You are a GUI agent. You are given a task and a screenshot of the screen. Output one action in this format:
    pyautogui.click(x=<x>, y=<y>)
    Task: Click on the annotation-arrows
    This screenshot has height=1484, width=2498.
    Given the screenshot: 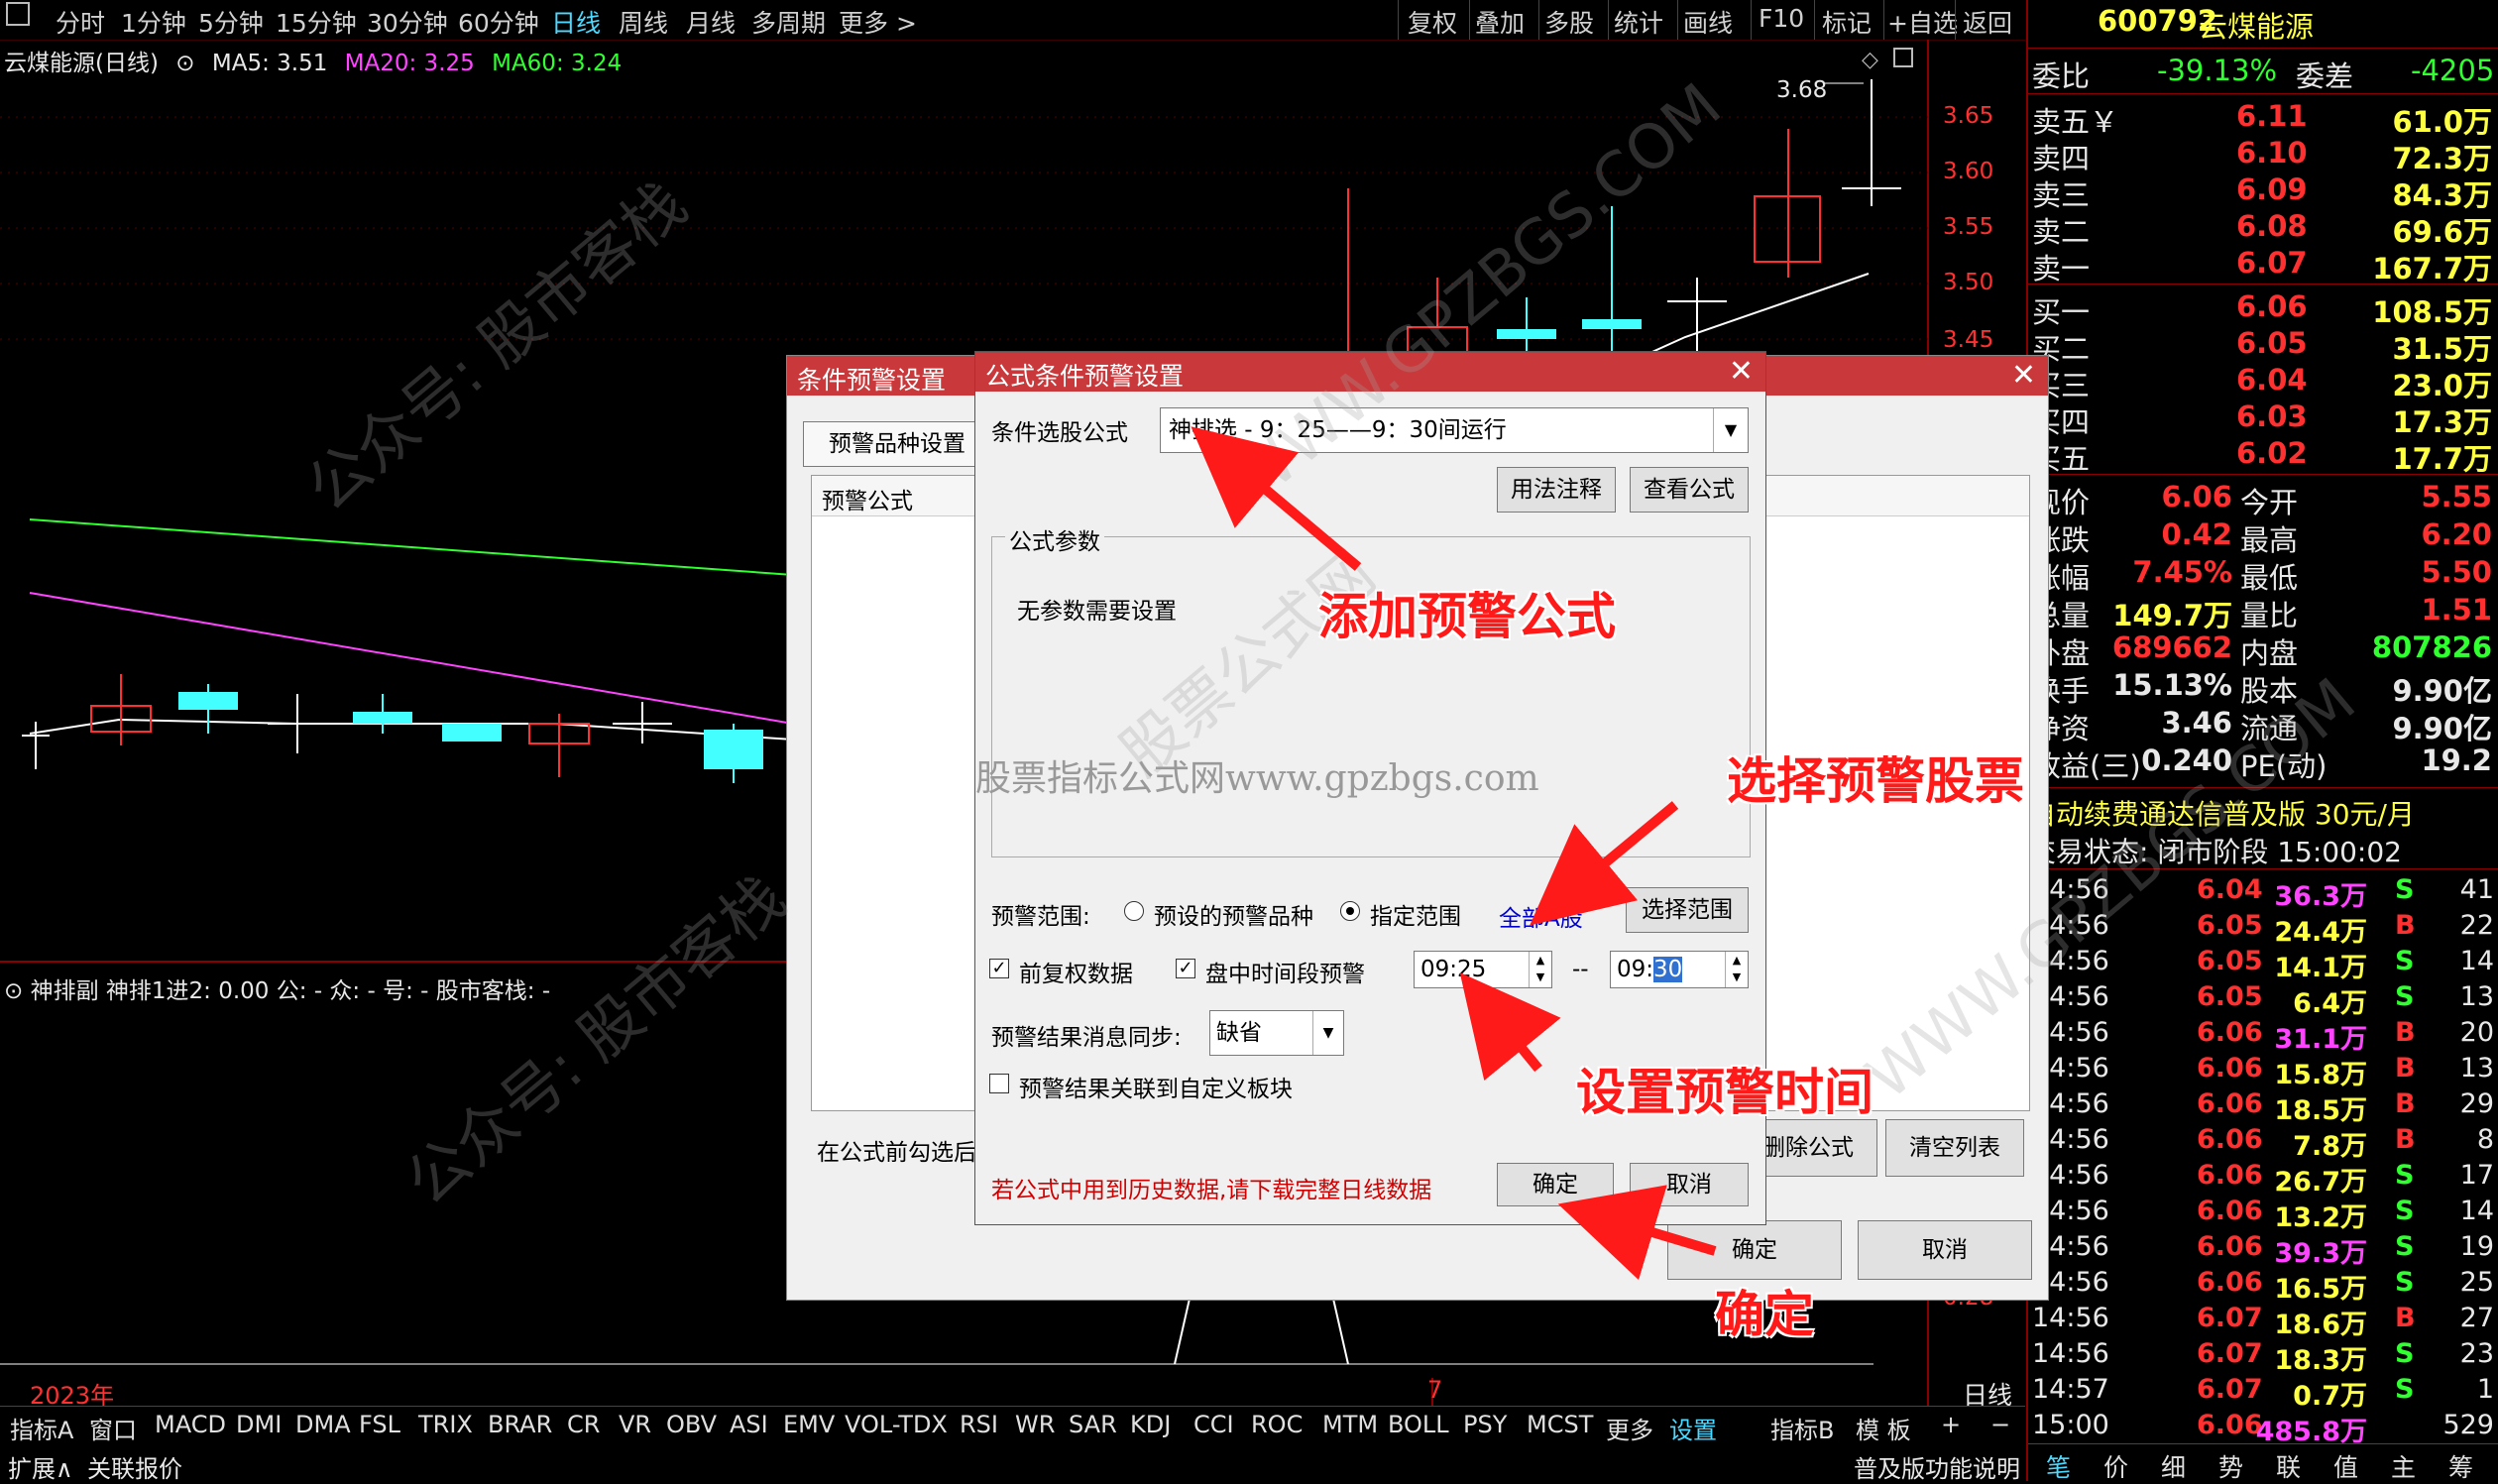 What is the action you would take?
    pyautogui.click(x=1454, y=853)
    